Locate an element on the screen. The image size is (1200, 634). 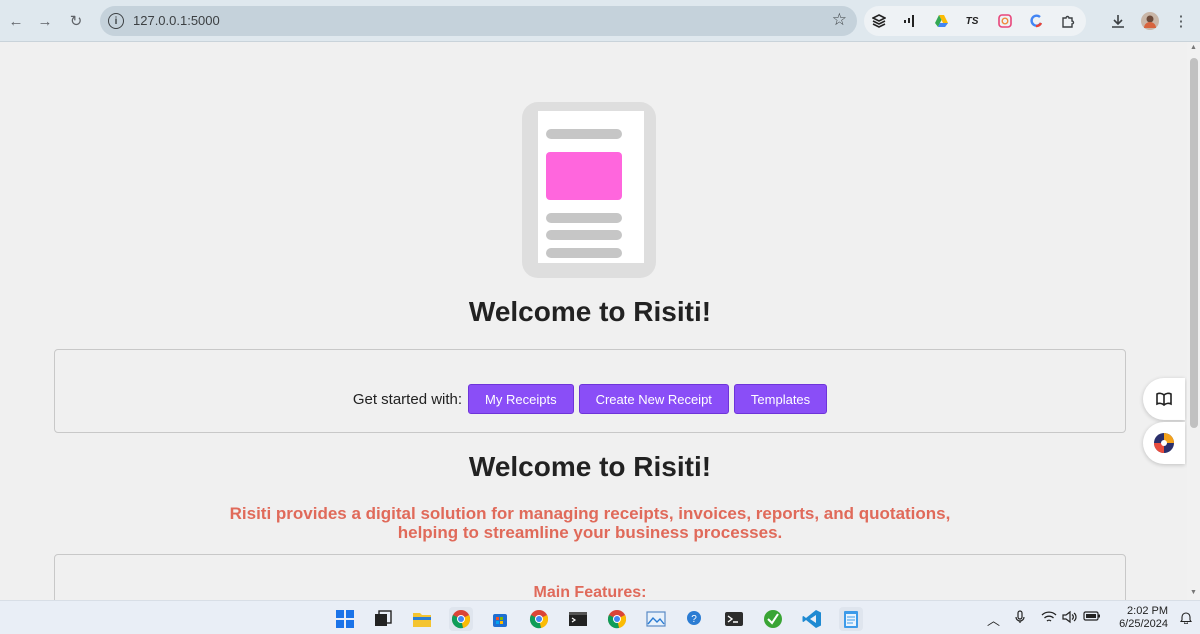
notepad-icon is located at coordinates (851, 619).